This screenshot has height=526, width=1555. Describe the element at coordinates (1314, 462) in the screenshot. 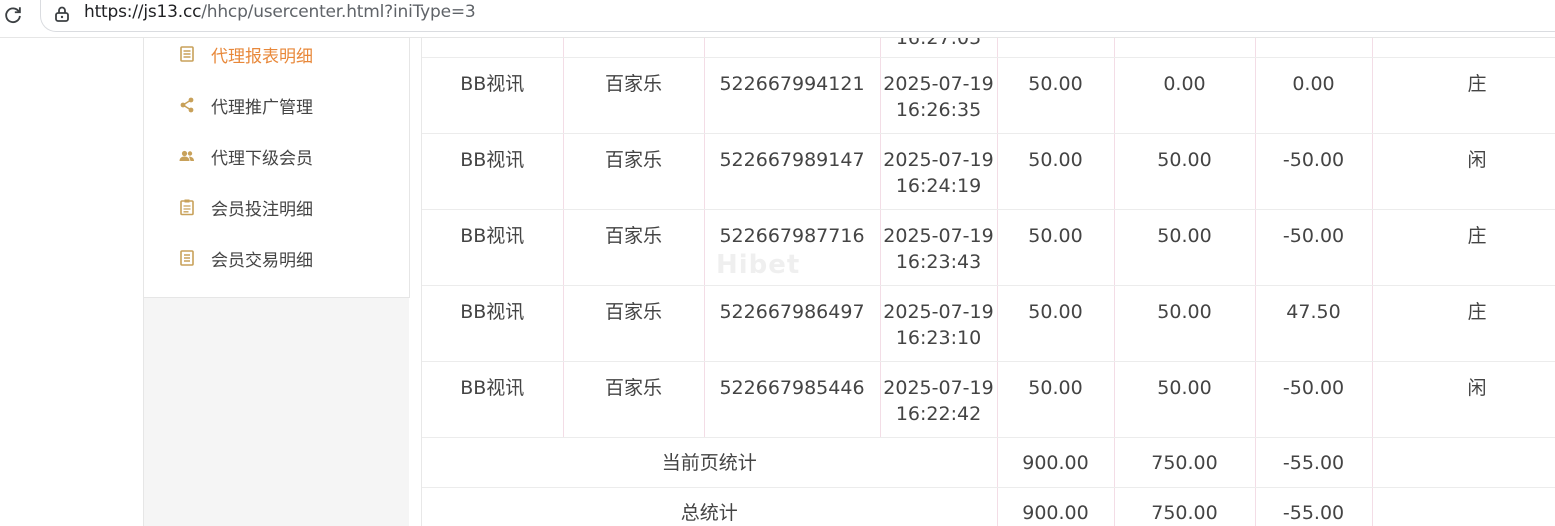

I see `page-total-winloss: -55.00` at that location.